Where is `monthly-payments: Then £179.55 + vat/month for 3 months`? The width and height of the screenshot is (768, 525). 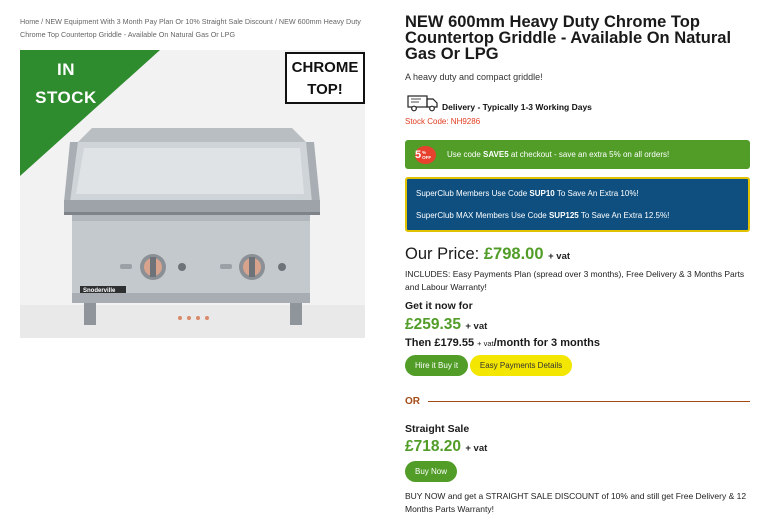 monthly-payments: Then £179.55 + vat/month for 3 months is located at coordinates (502, 343).